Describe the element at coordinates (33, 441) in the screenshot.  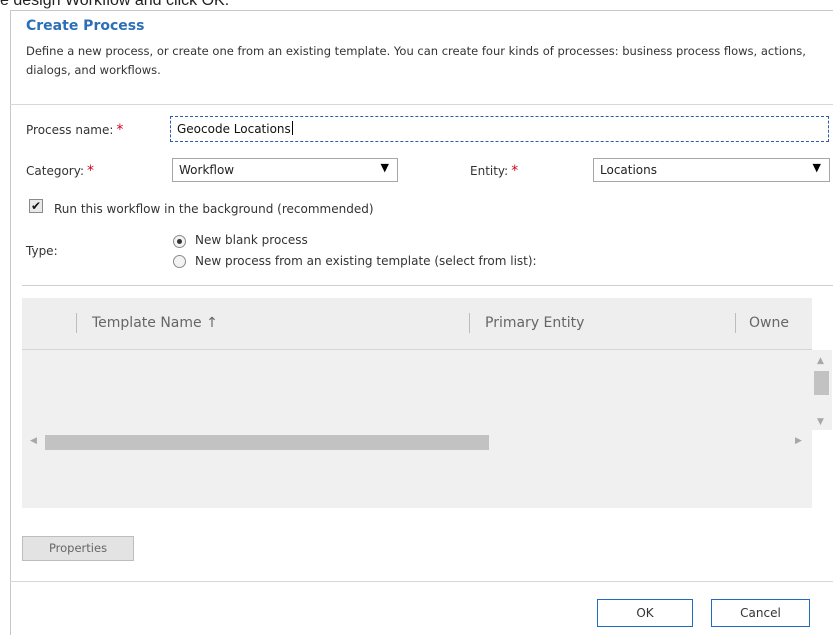
I see `scroll-left-arrow-icon: ◀` at that location.